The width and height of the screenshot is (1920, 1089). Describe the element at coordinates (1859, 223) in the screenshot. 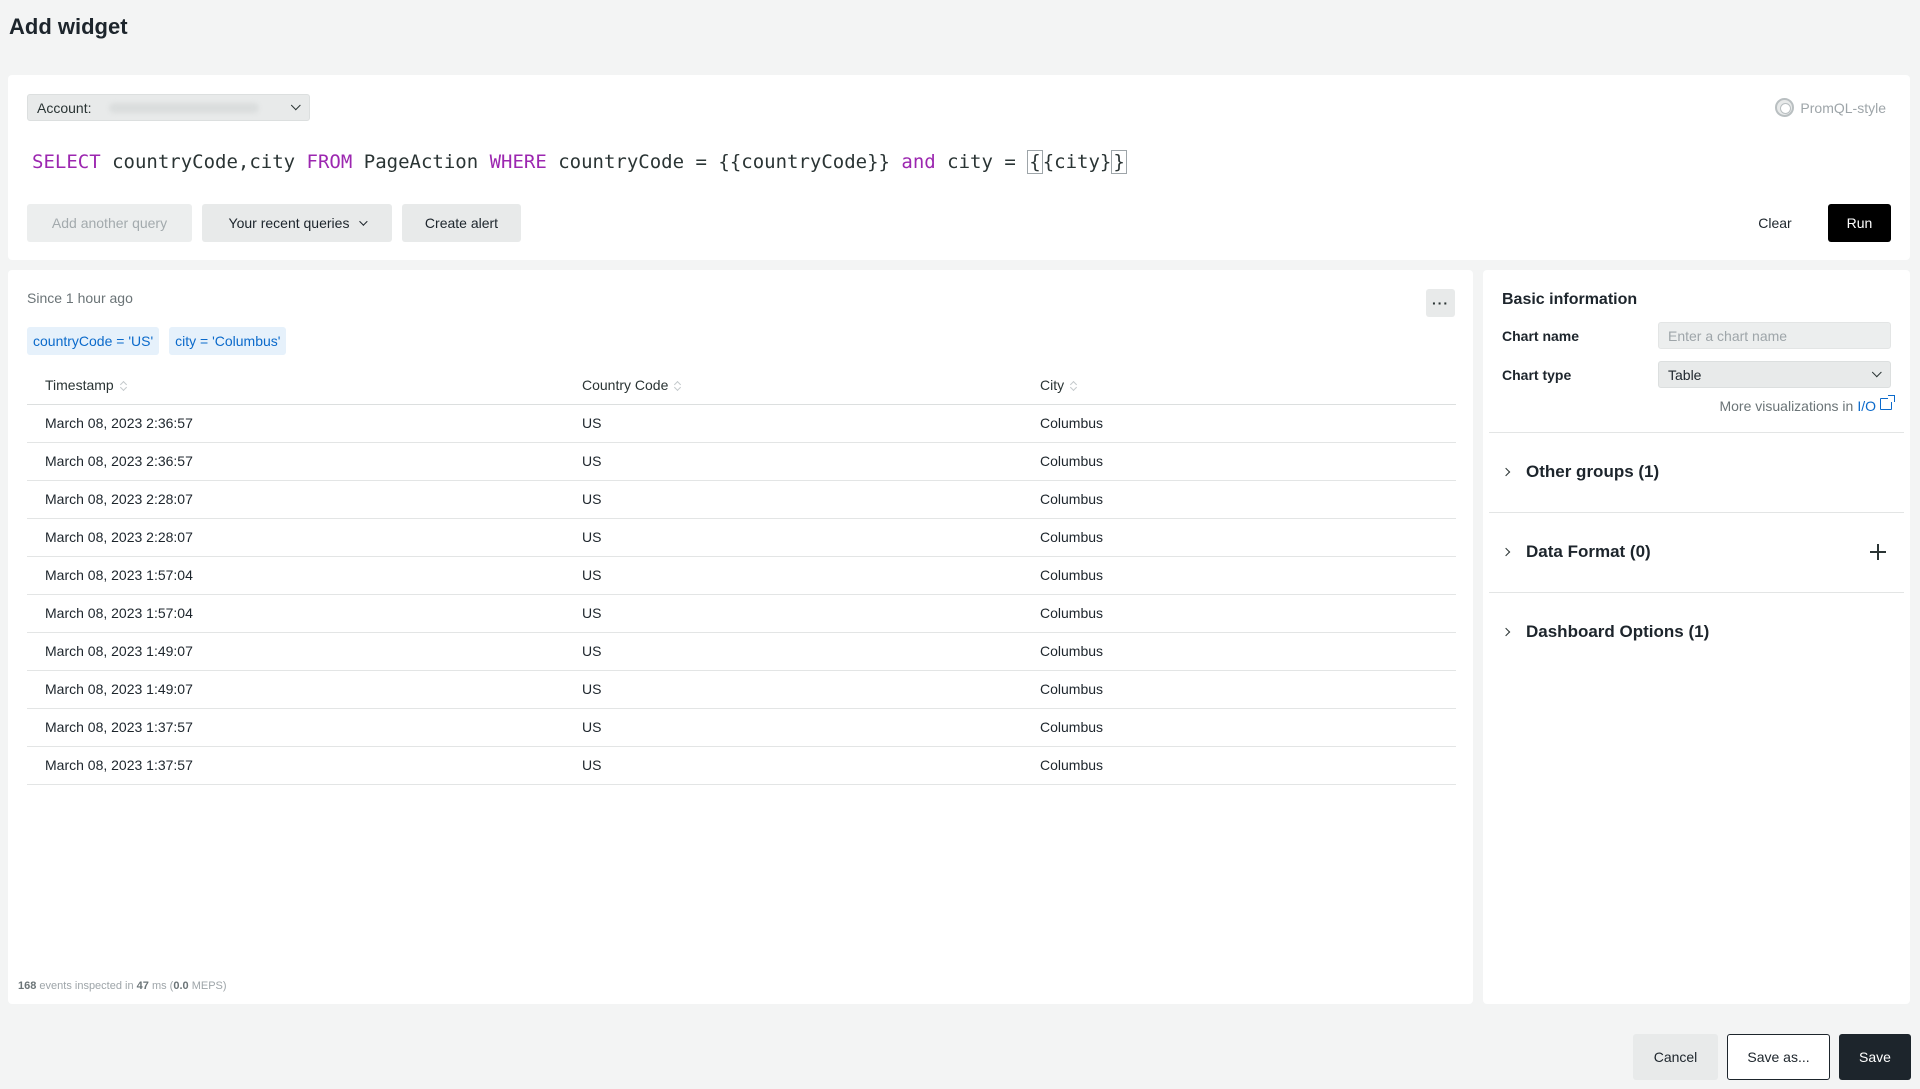

I see `run-button: Run` at that location.